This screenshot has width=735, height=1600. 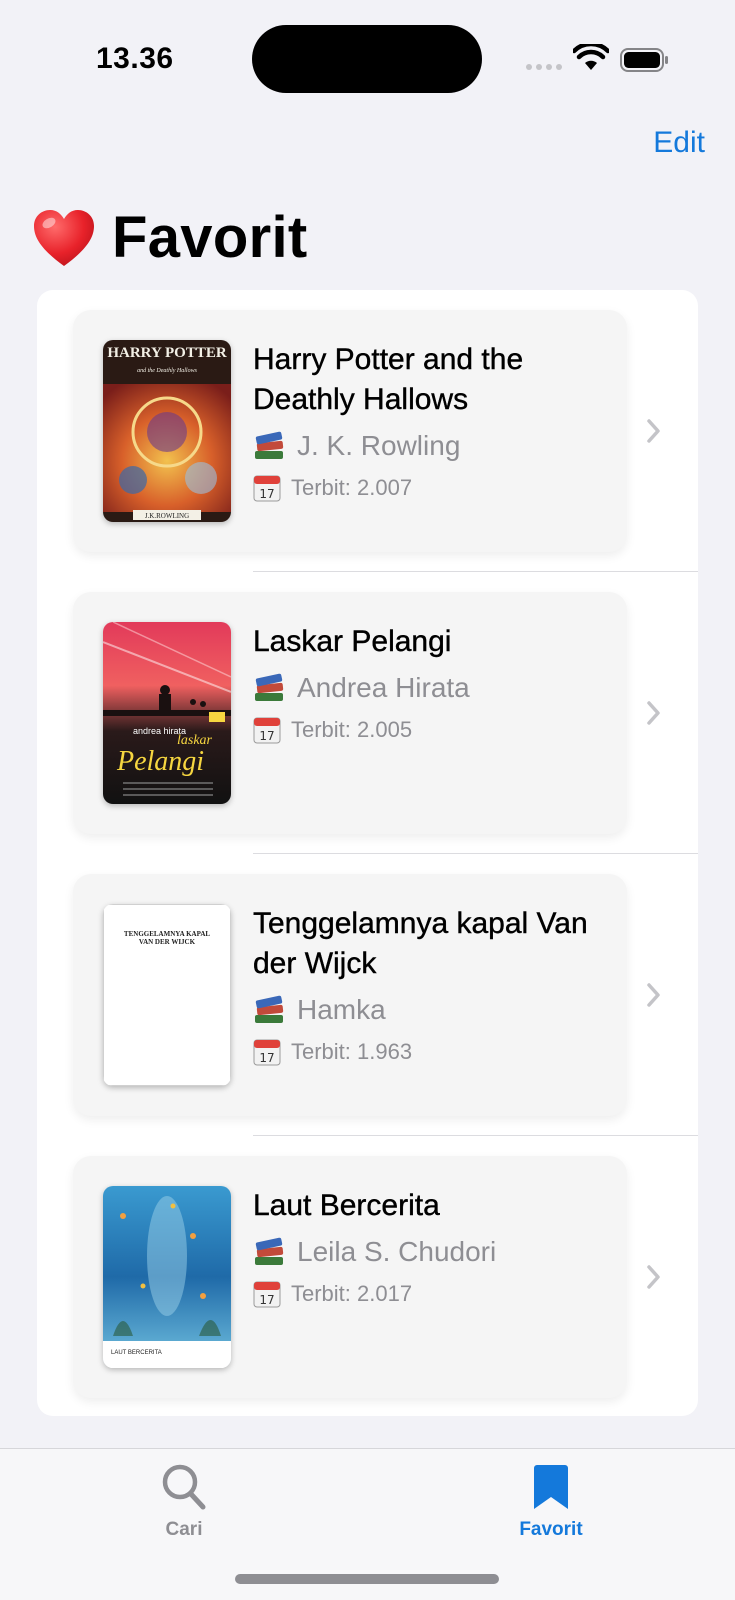 What do you see at coordinates (352, 1051) in the screenshot?
I see `book-published: Terbit: 1.963` at bounding box center [352, 1051].